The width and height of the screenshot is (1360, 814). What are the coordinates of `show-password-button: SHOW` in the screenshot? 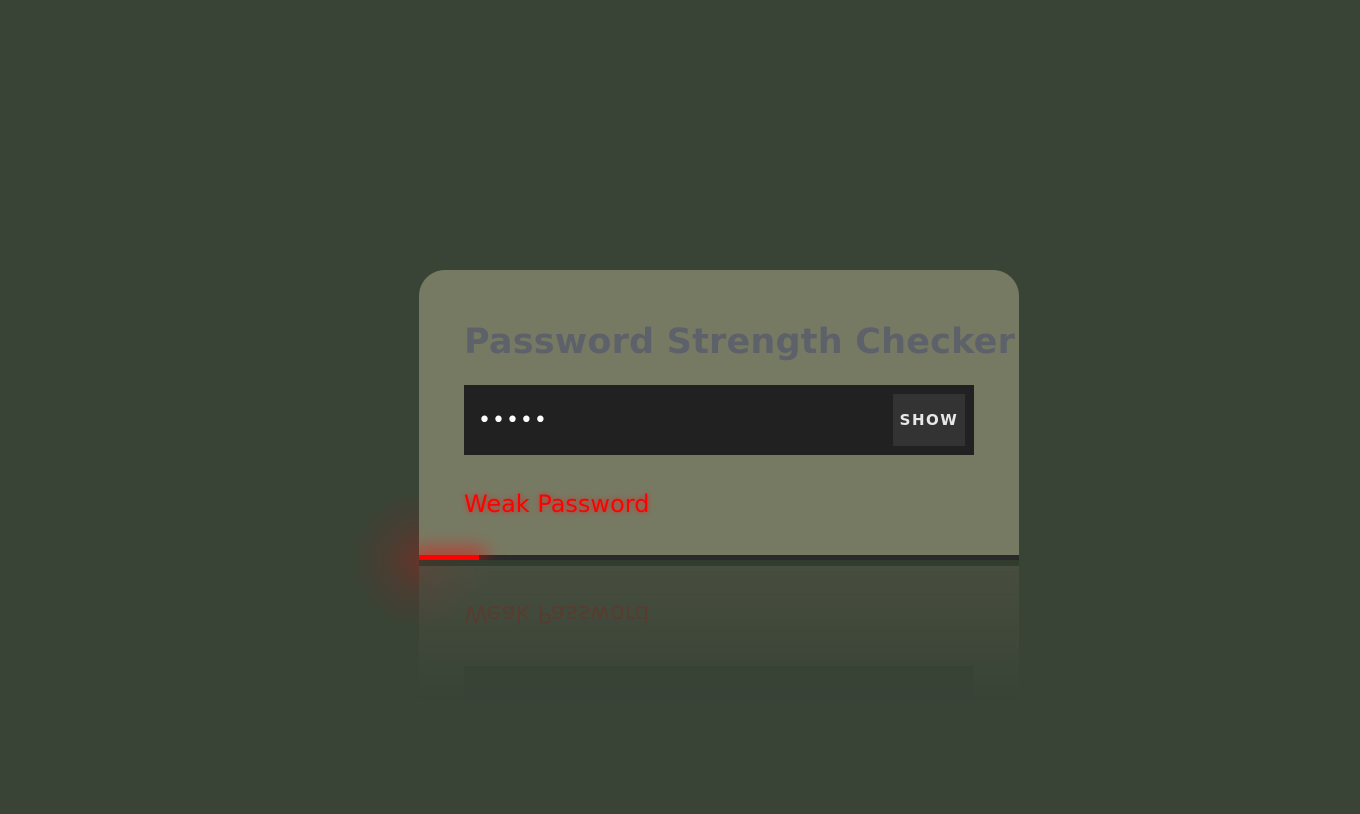 It's located at (929, 420).